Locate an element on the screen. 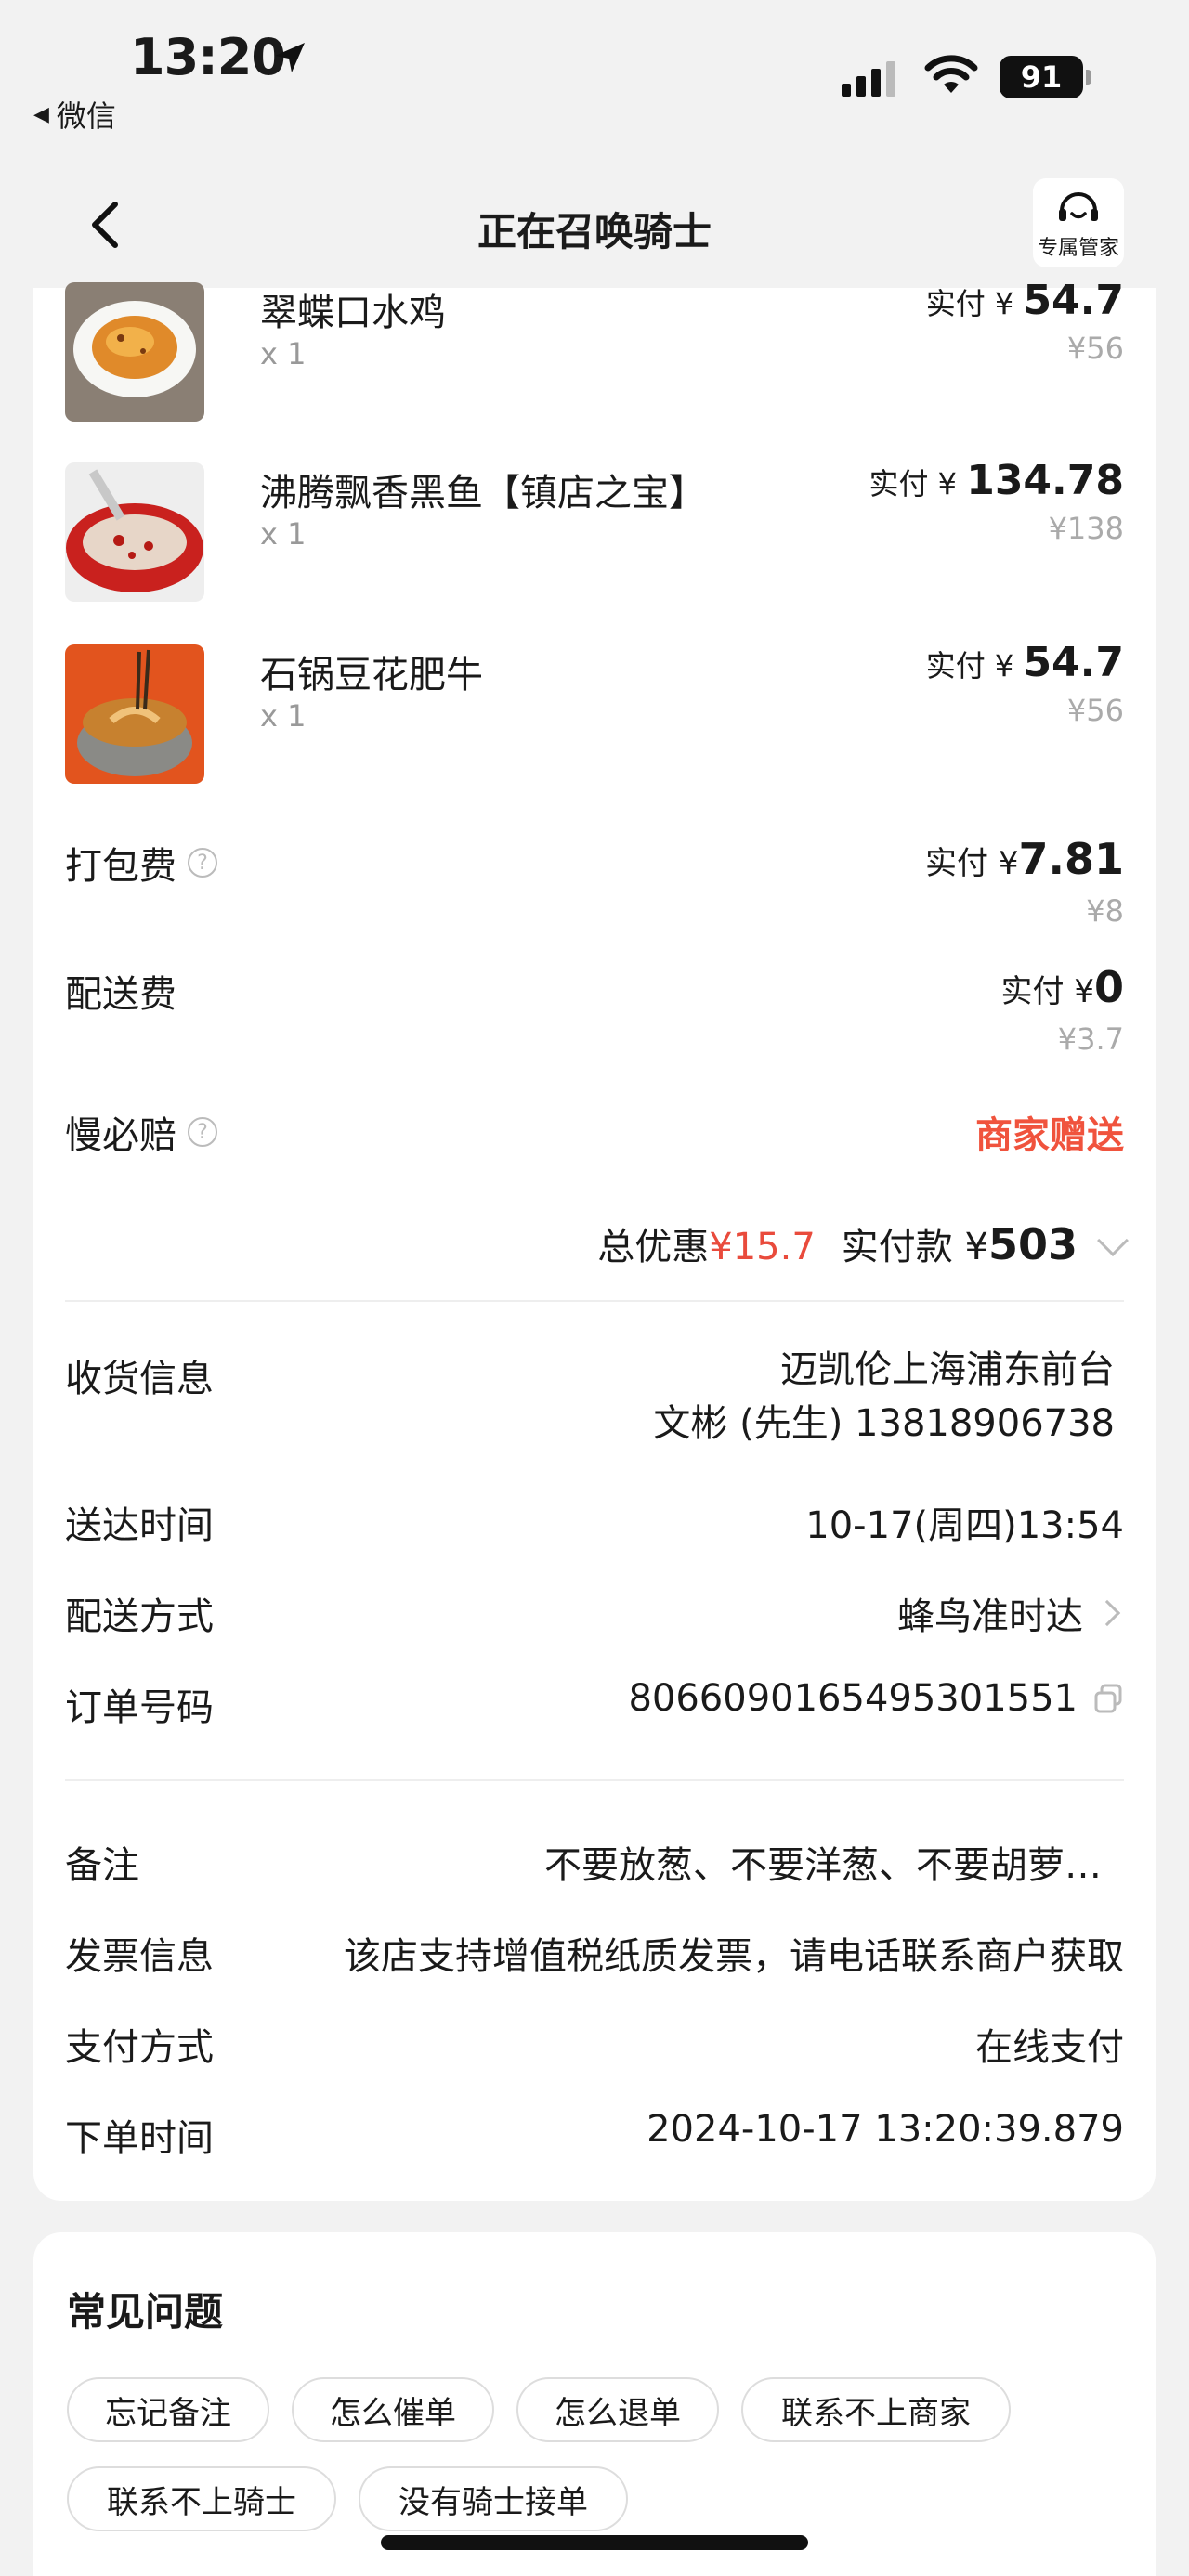 The image size is (1189, 2576). battery-icon: 91 is located at coordinates (1046, 77).